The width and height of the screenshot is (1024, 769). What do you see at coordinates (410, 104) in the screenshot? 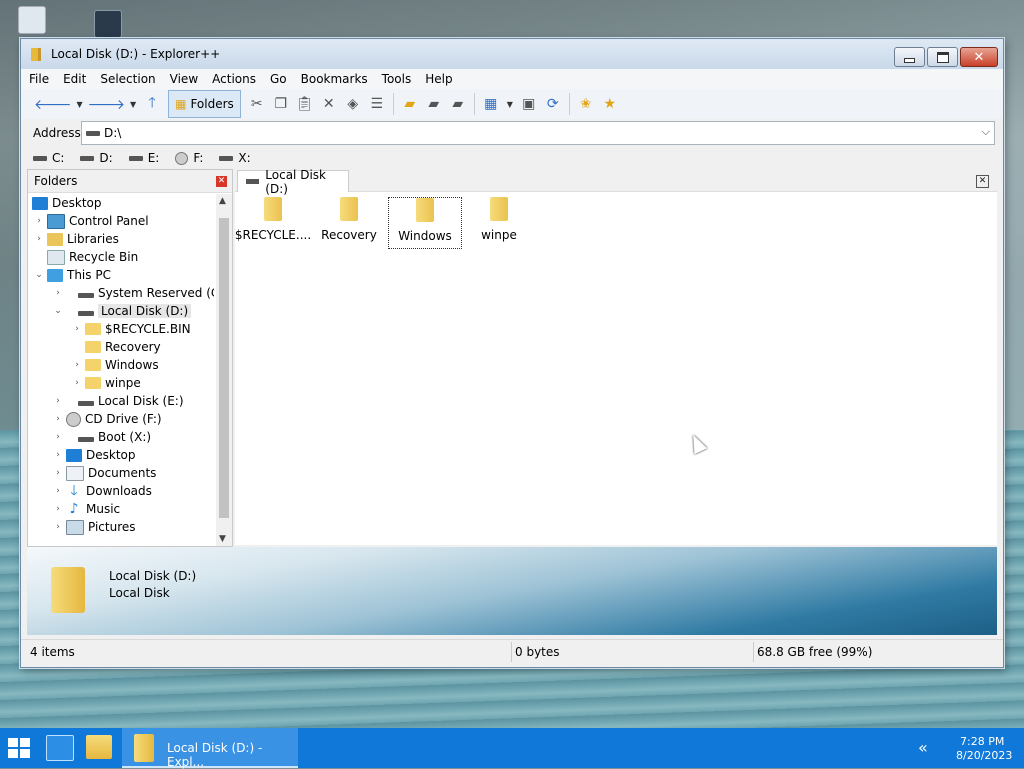
I see `new-folder-icon: ▰` at bounding box center [410, 104].